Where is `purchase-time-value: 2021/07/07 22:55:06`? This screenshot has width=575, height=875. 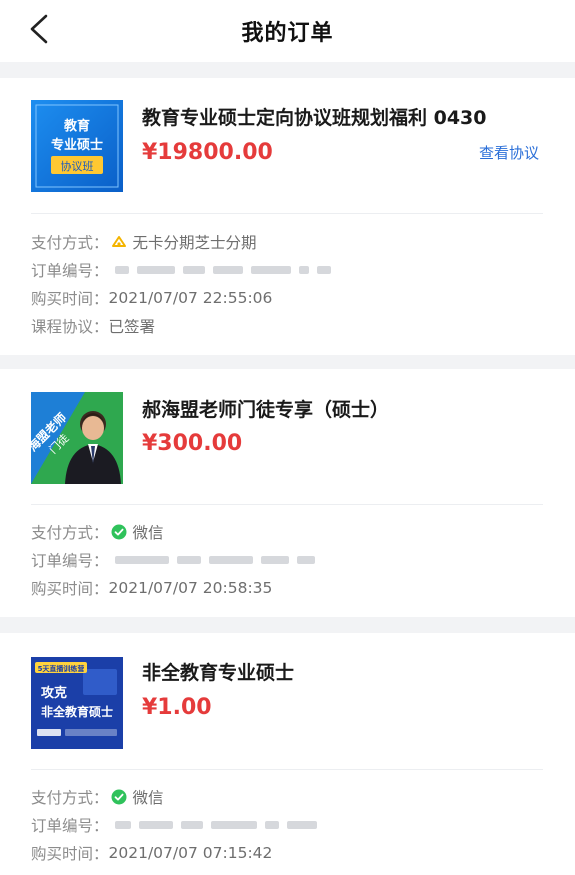 purchase-time-value: 2021/07/07 22:55:06 is located at coordinates (190, 298).